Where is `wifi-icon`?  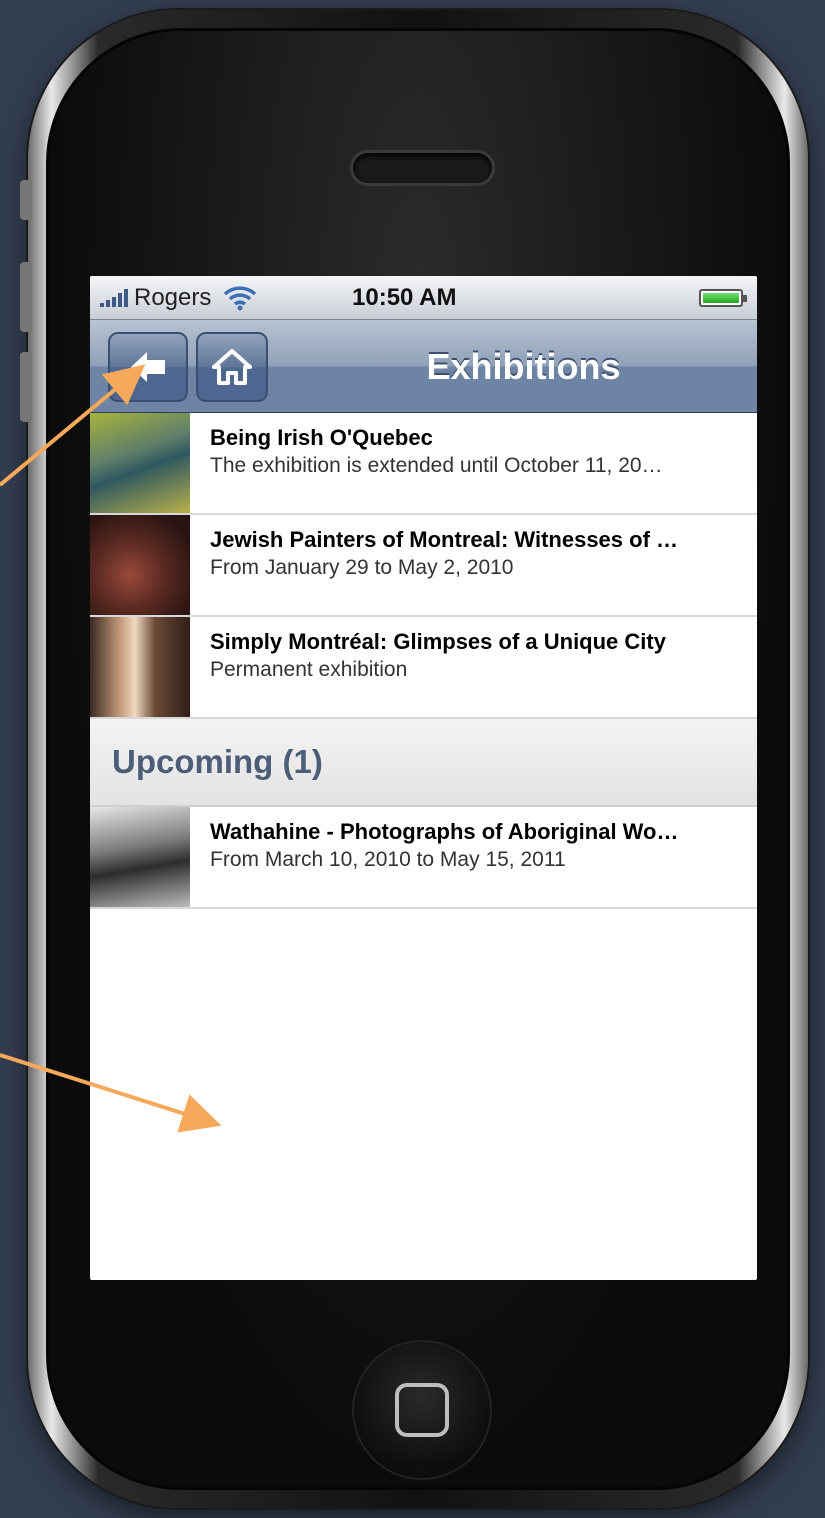
wifi-icon is located at coordinates (240, 297).